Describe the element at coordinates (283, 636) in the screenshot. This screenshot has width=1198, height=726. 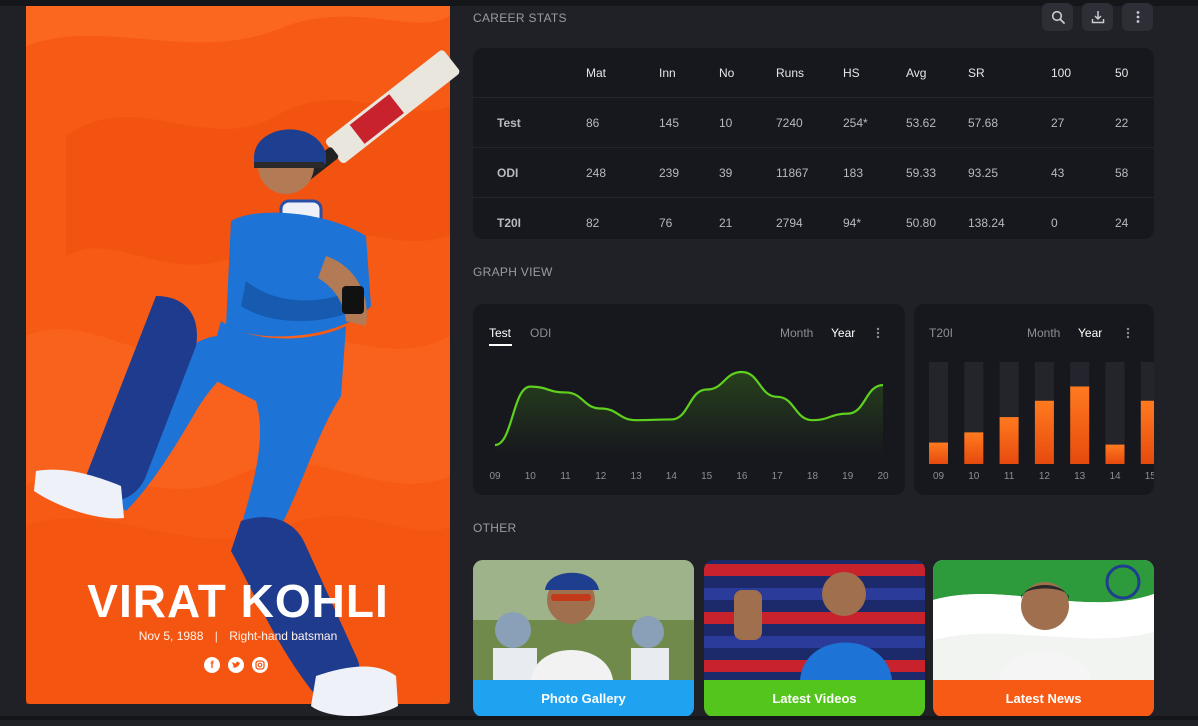
I see `player-role: Right-hand batsman` at that location.